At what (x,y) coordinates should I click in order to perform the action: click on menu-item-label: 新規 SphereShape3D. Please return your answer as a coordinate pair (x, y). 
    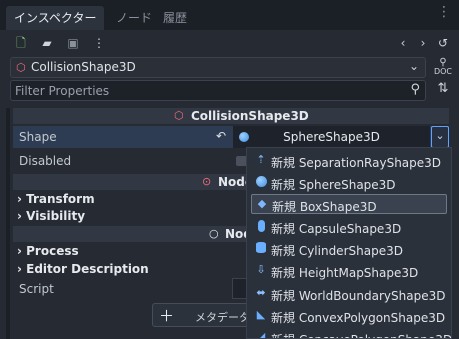
    Looking at the image, I should click on (333, 185).